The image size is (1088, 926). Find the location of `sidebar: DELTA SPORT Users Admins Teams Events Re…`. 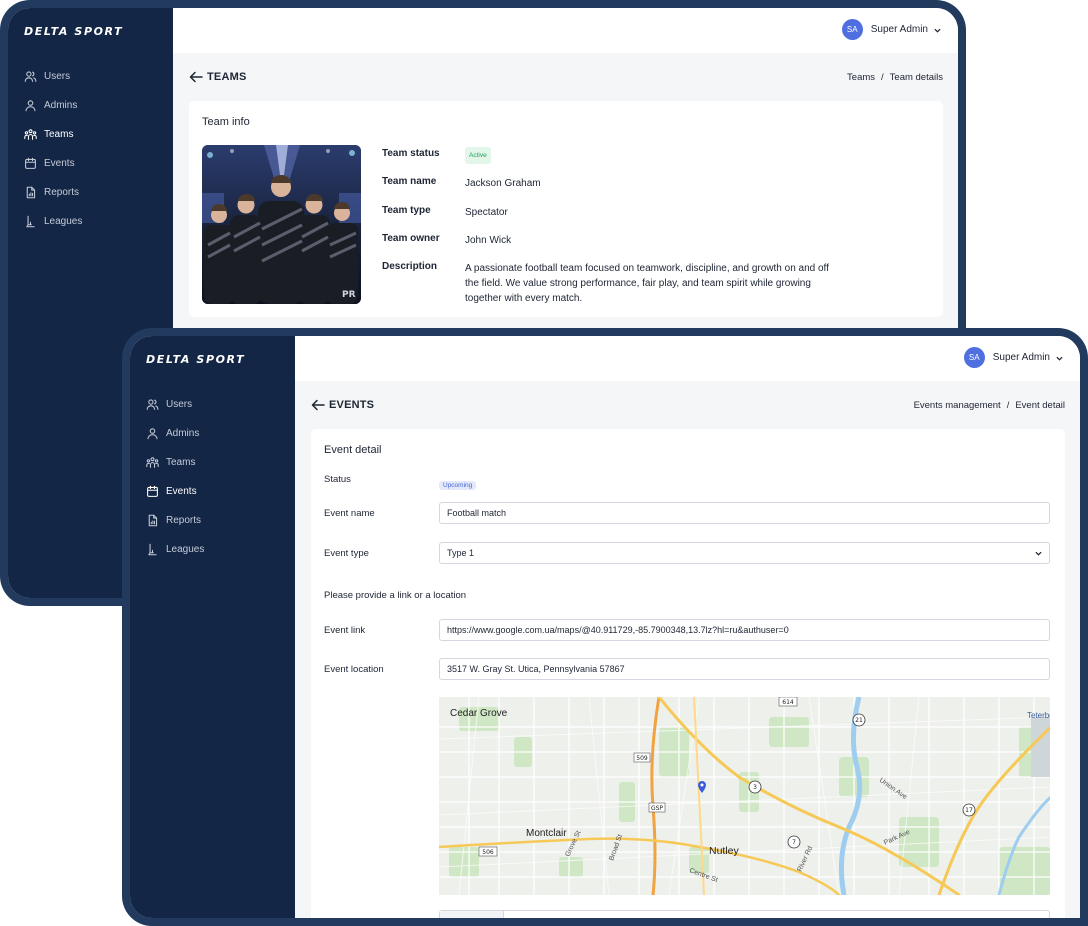

sidebar: DELTA SPORT Users Admins Teams Events Re… is located at coordinates (212, 627).